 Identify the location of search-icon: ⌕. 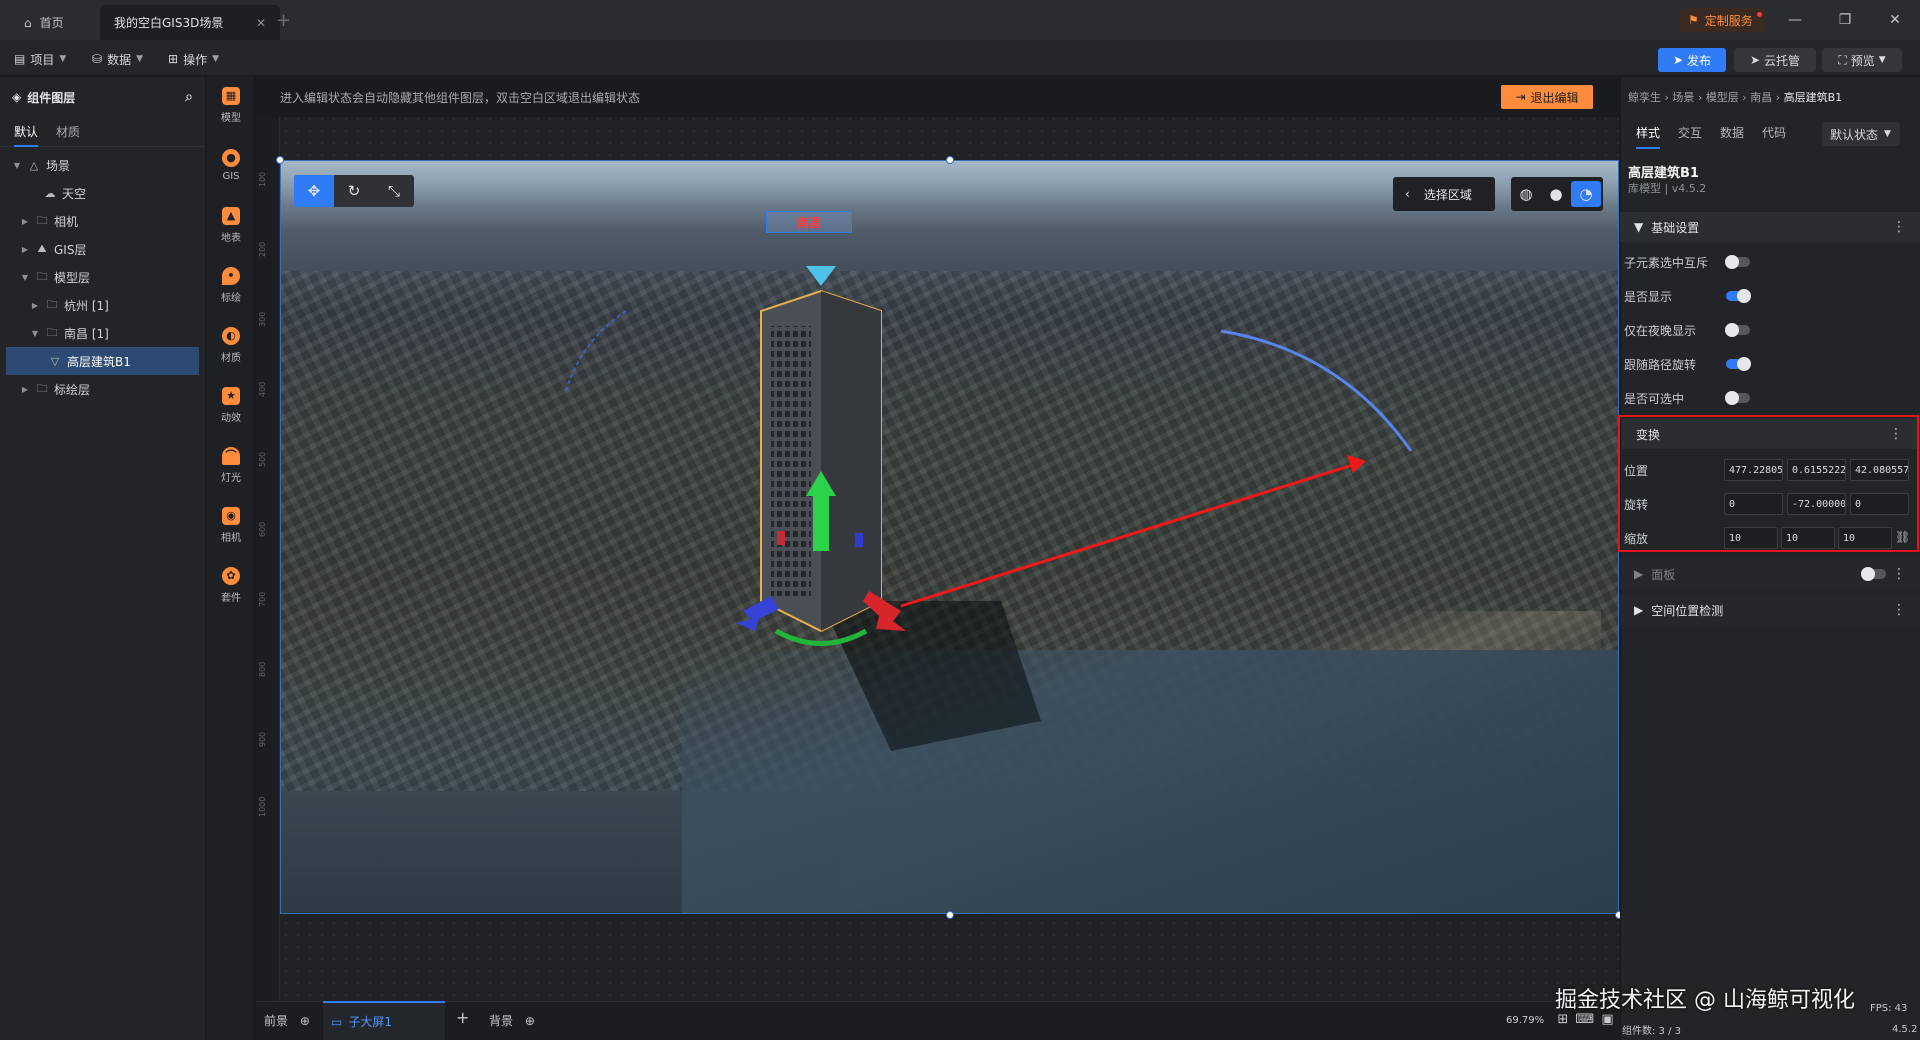
(189, 97).